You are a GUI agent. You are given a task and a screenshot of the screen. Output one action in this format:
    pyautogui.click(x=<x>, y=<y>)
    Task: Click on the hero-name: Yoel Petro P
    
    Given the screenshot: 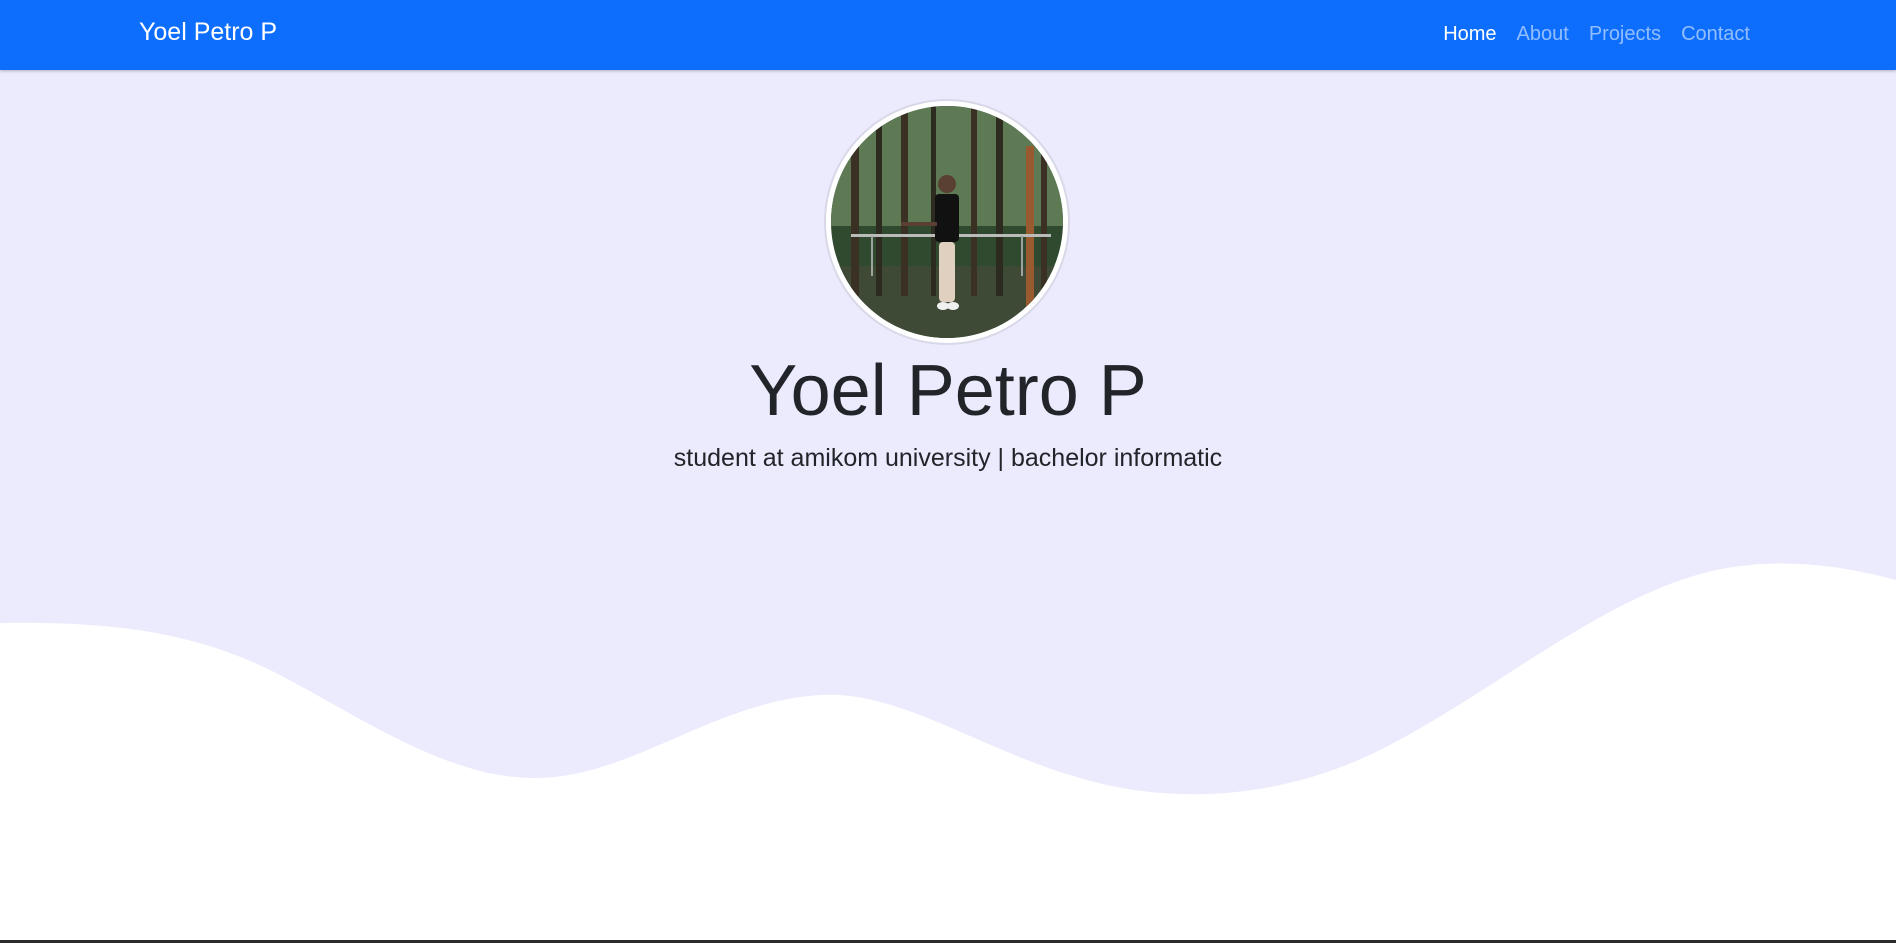 What is the action you would take?
    pyautogui.click(x=948, y=391)
    